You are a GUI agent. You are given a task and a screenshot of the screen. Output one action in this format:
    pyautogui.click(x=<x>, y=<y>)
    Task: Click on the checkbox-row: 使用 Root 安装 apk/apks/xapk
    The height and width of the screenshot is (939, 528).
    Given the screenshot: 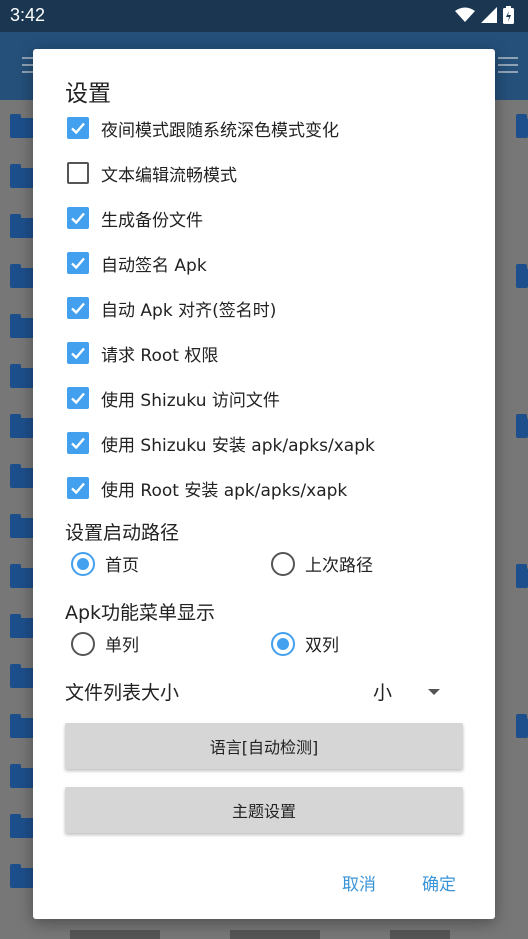 What is the action you would take?
    pyautogui.click(x=207, y=488)
    